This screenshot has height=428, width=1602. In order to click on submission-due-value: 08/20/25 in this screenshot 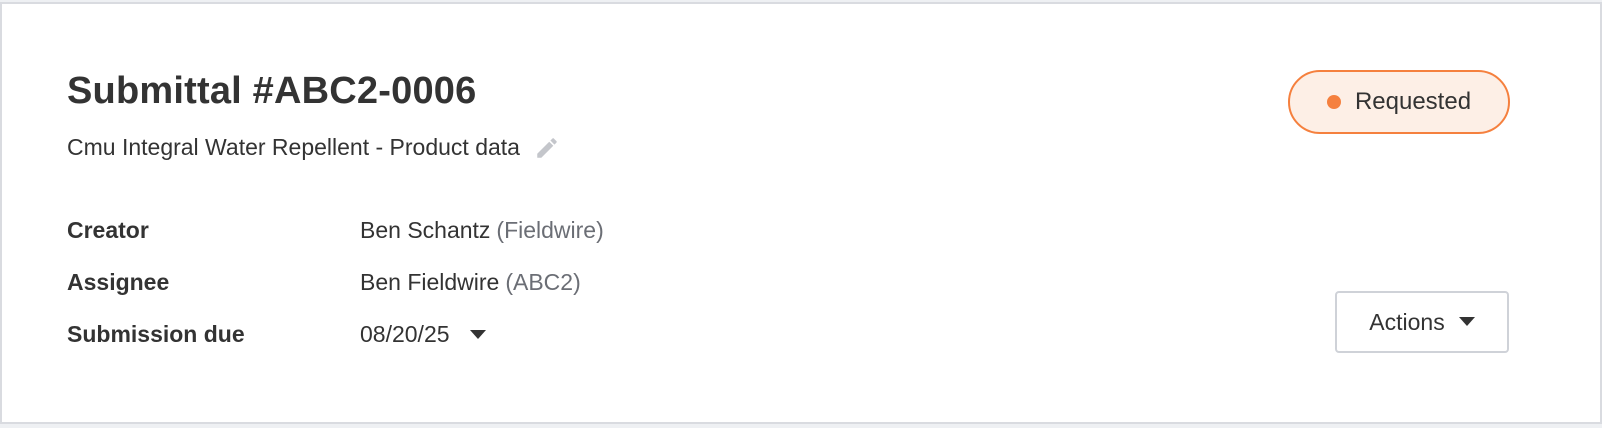, I will do `click(405, 334)`.